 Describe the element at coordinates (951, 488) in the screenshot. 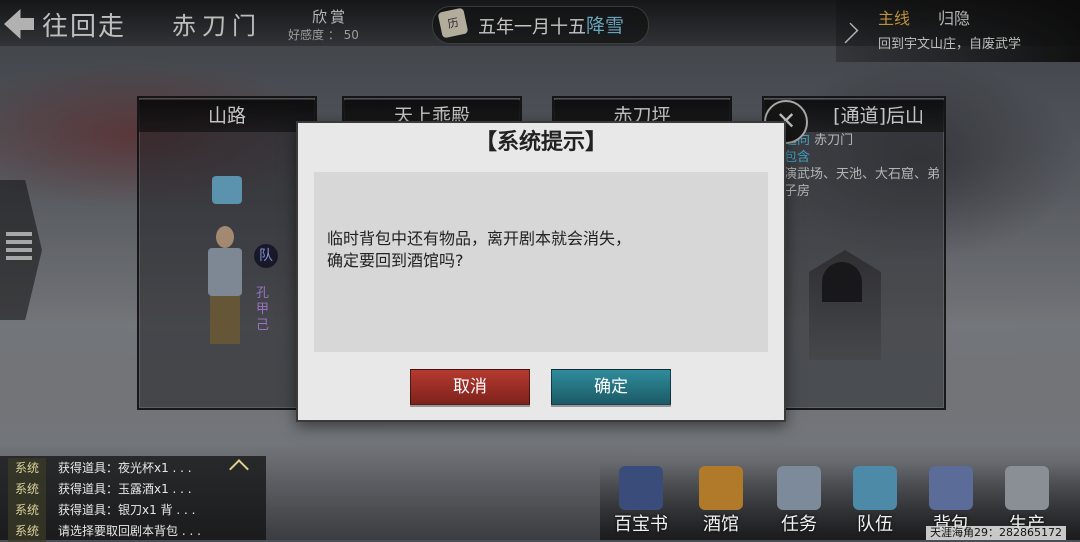

I see `bag-icon` at that location.